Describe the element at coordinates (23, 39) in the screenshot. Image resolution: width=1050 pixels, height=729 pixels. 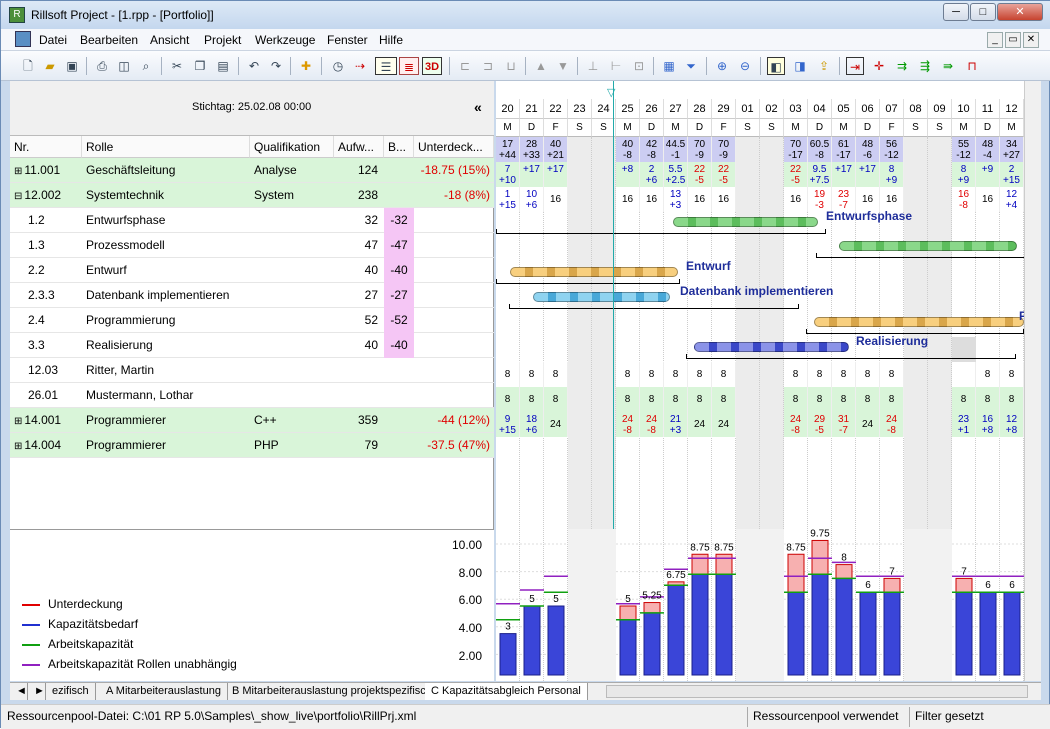
I see `document-icon` at that location.